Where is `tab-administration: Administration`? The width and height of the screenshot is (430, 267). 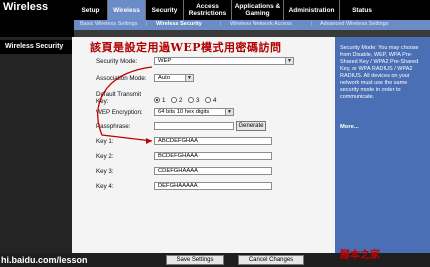 tab-administration: Administration is located at coordinates (311, 10).